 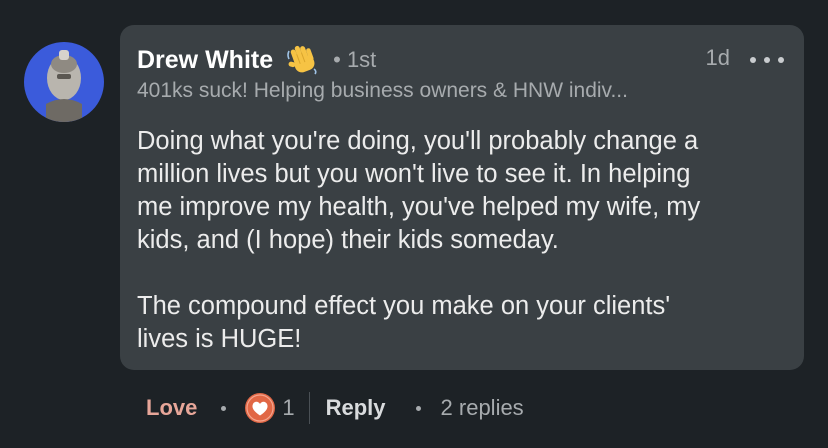 What do you see at coordinates (64, 82) in the screenshot?
I see `avatar` at bounding box center [64, 82].